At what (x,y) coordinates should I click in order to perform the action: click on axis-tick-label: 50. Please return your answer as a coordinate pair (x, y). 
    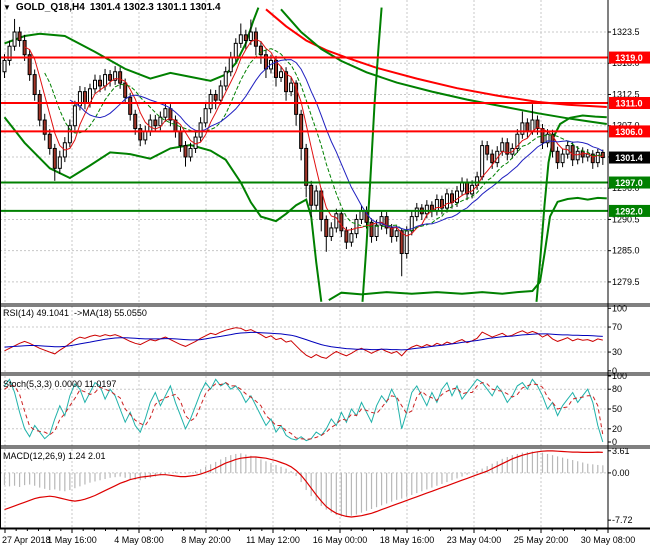
    Looking at the image, I should click on (617, 409).